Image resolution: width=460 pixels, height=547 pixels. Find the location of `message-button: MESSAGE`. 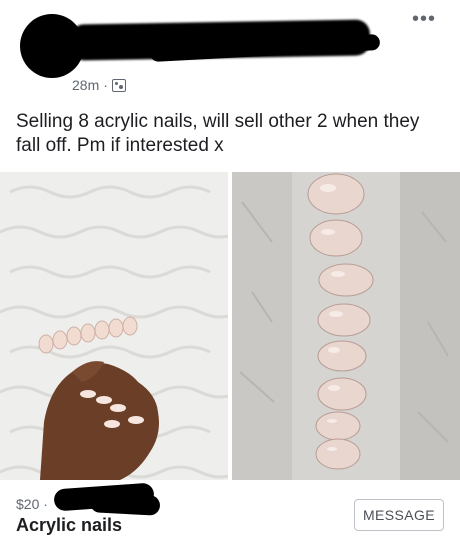

message-button: MESSAGE is located at coordinates (399, 515).